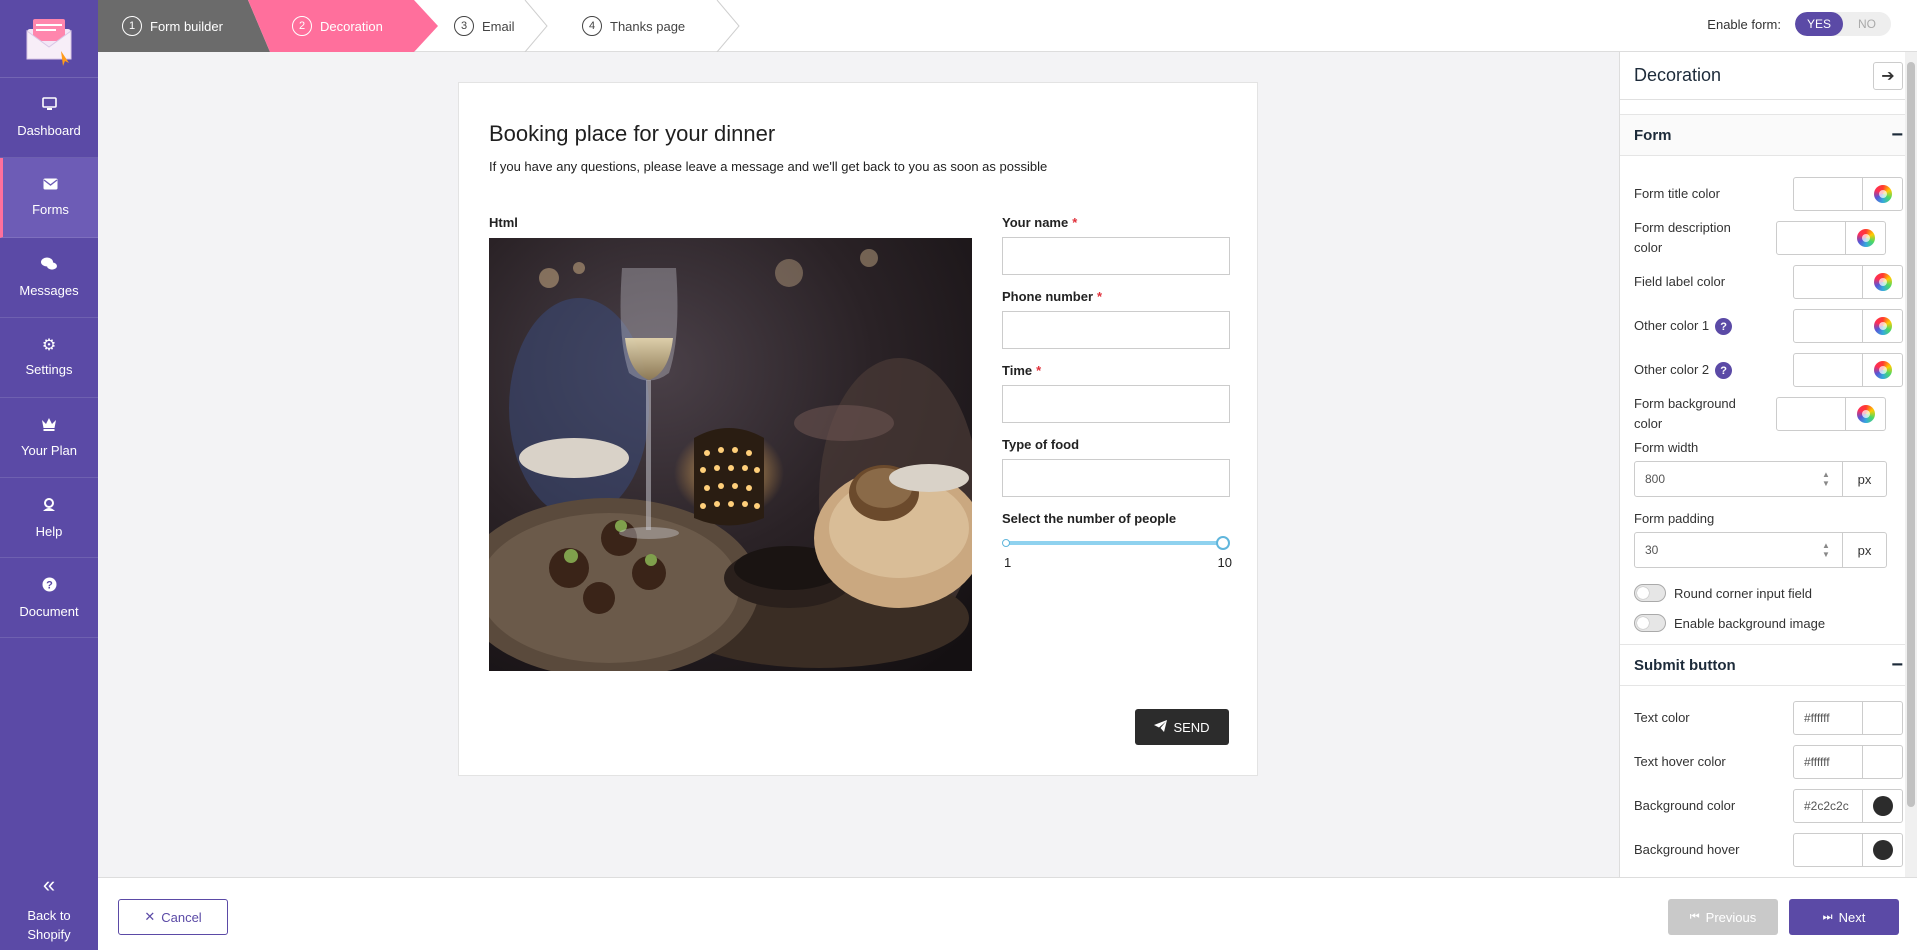  What do you see at coordinates (1678, 75) in the screenshot?
I see `panel-title: Decoration` at bounding box center [1678, 75].